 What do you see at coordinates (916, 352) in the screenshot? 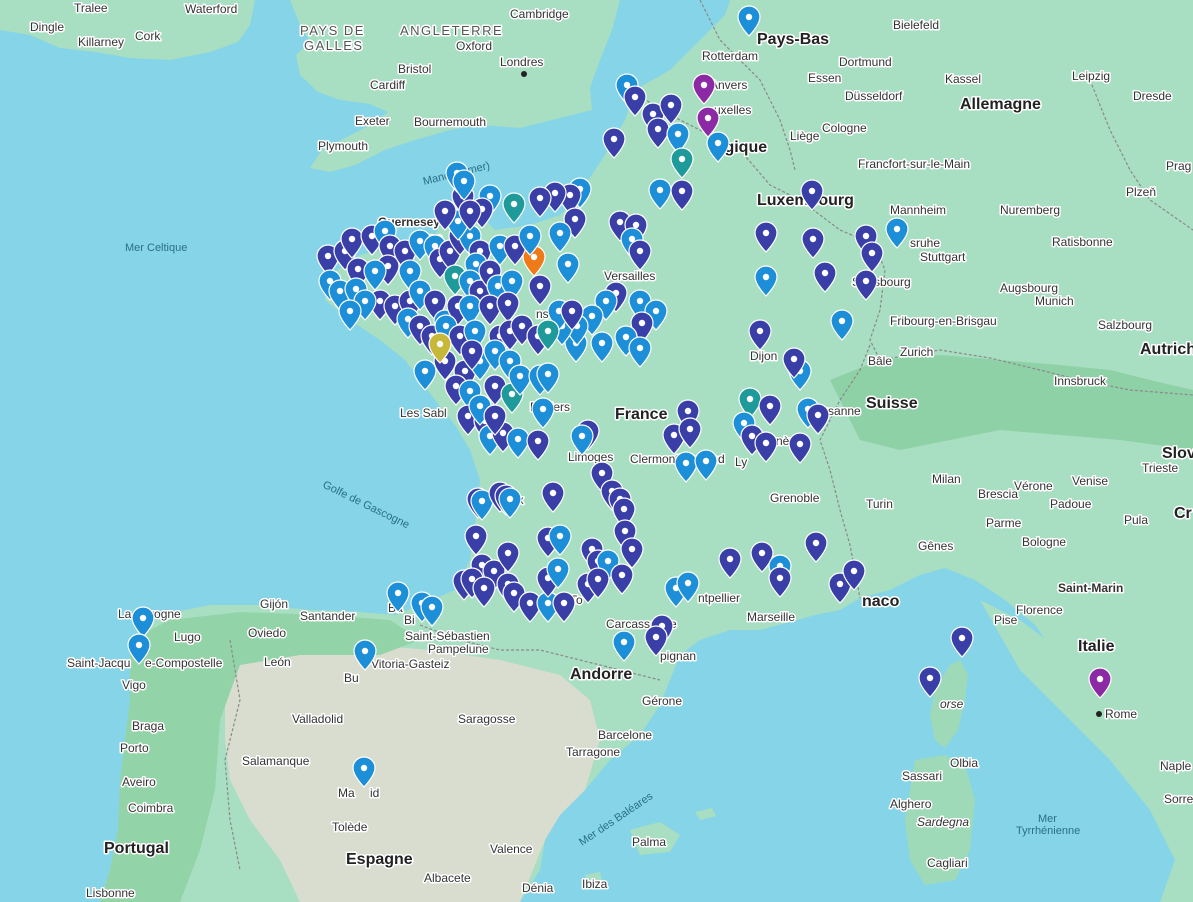
I see `label-zurich: Zurich` at bounding box center [916, 352].